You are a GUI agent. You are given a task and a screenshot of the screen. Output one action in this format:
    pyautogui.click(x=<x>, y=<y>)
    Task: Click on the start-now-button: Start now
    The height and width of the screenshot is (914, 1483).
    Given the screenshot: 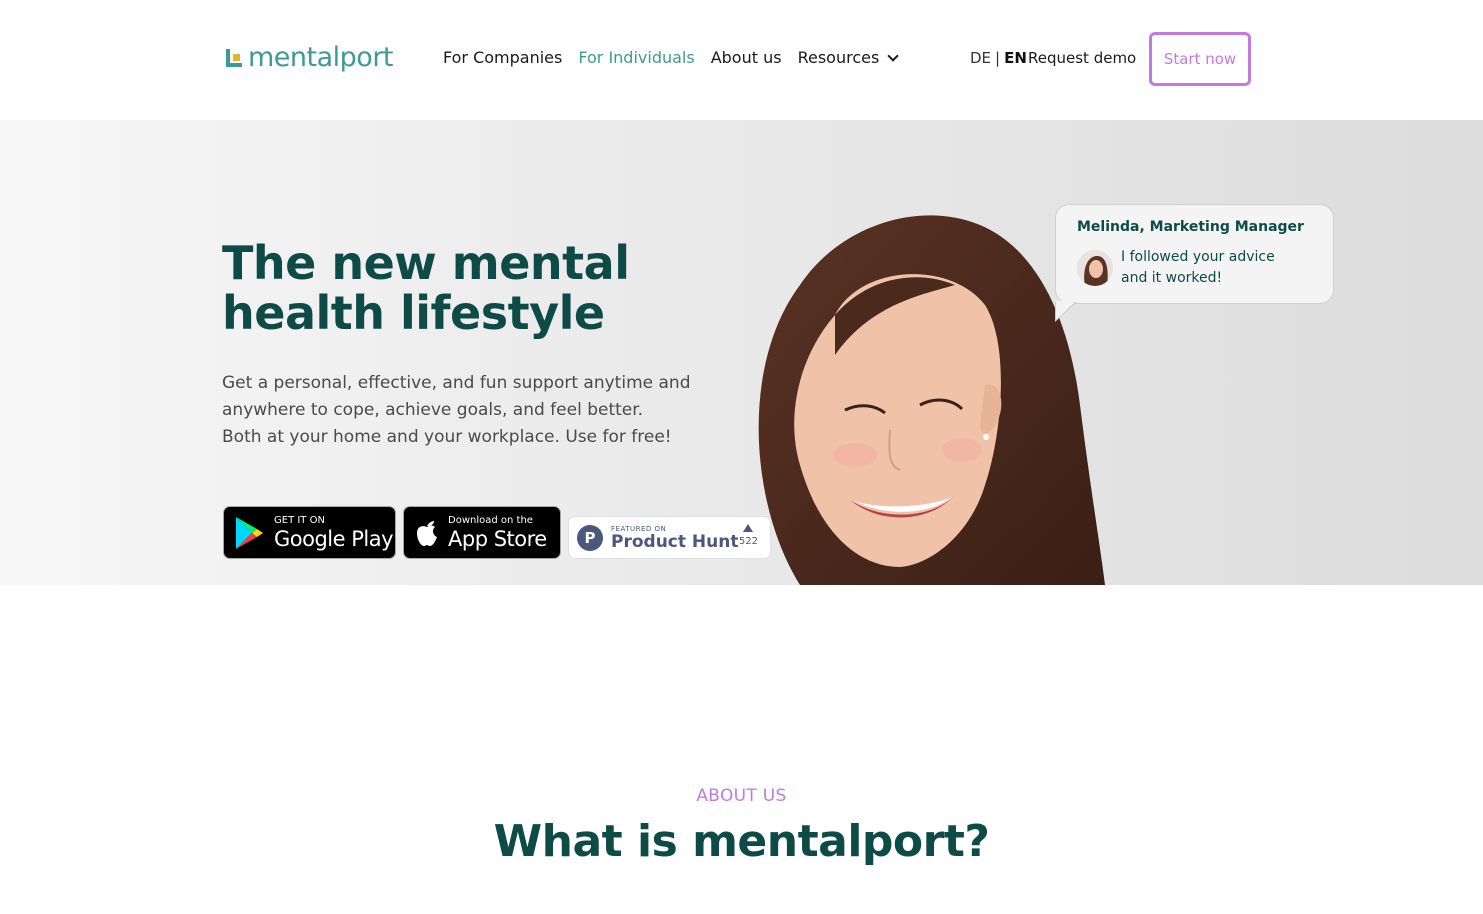 What is the action you would take?
    pyautogui.click(x=1200, y=59)
    